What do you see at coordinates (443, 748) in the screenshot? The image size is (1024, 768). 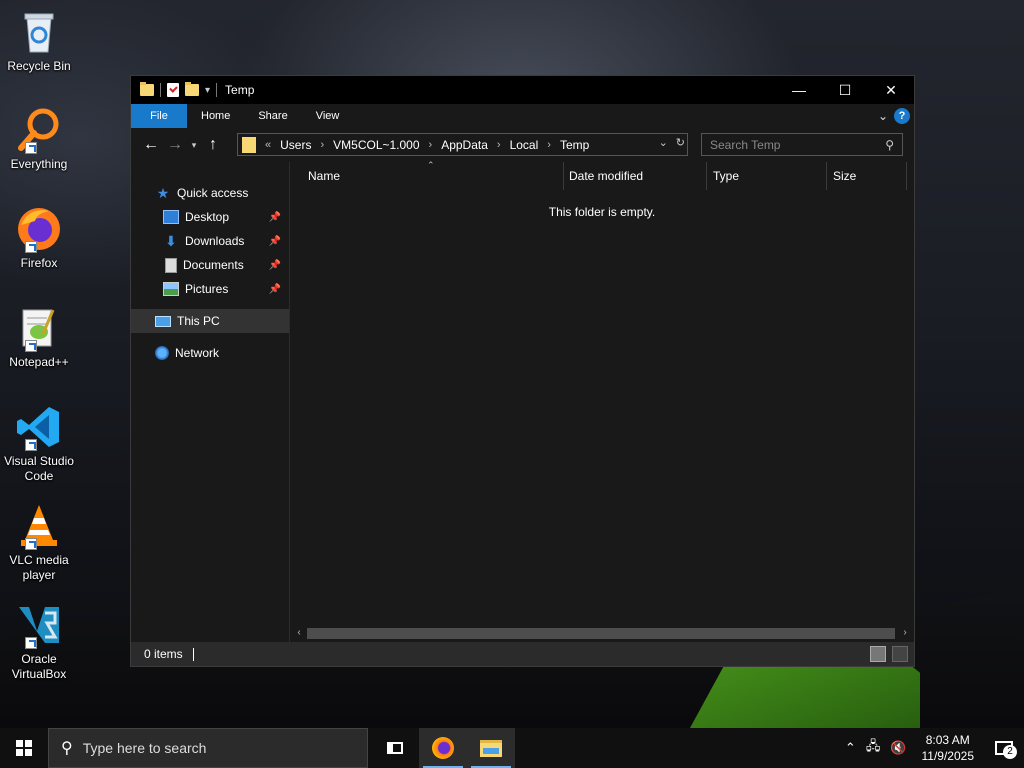 I see `taskbar-firefox` at bounding box center [443, 748].